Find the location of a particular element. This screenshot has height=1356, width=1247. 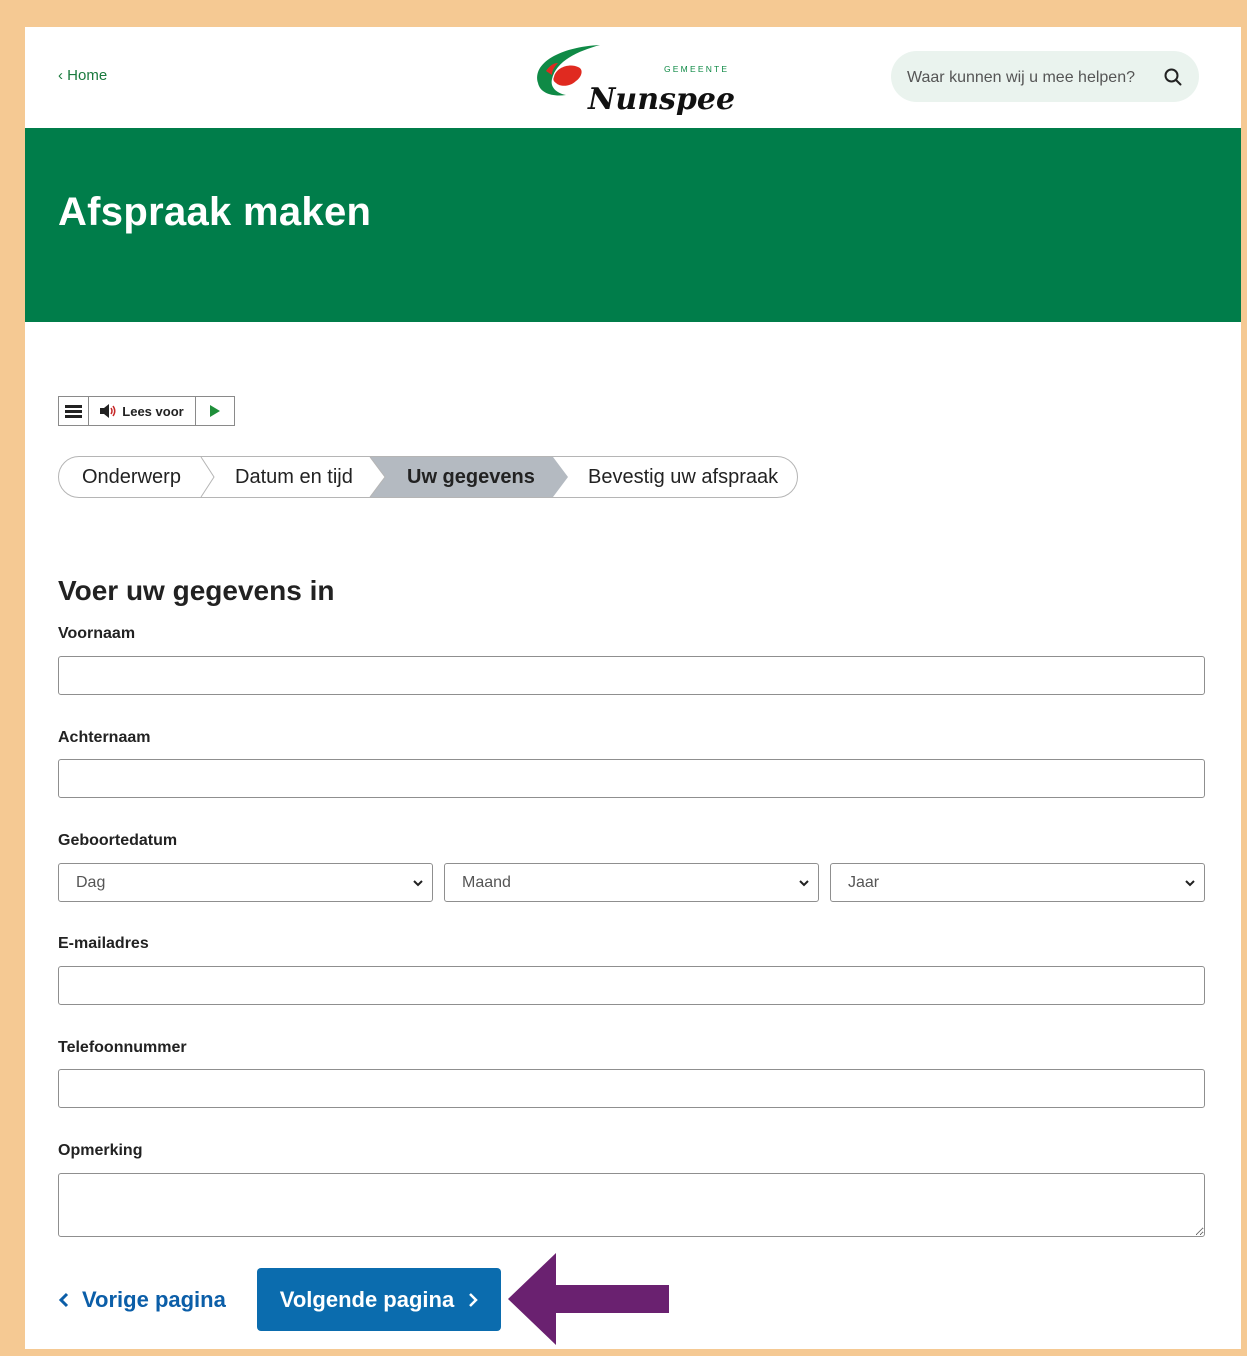

birth-year-select: Jaar is located at coordinates (1017, 882).